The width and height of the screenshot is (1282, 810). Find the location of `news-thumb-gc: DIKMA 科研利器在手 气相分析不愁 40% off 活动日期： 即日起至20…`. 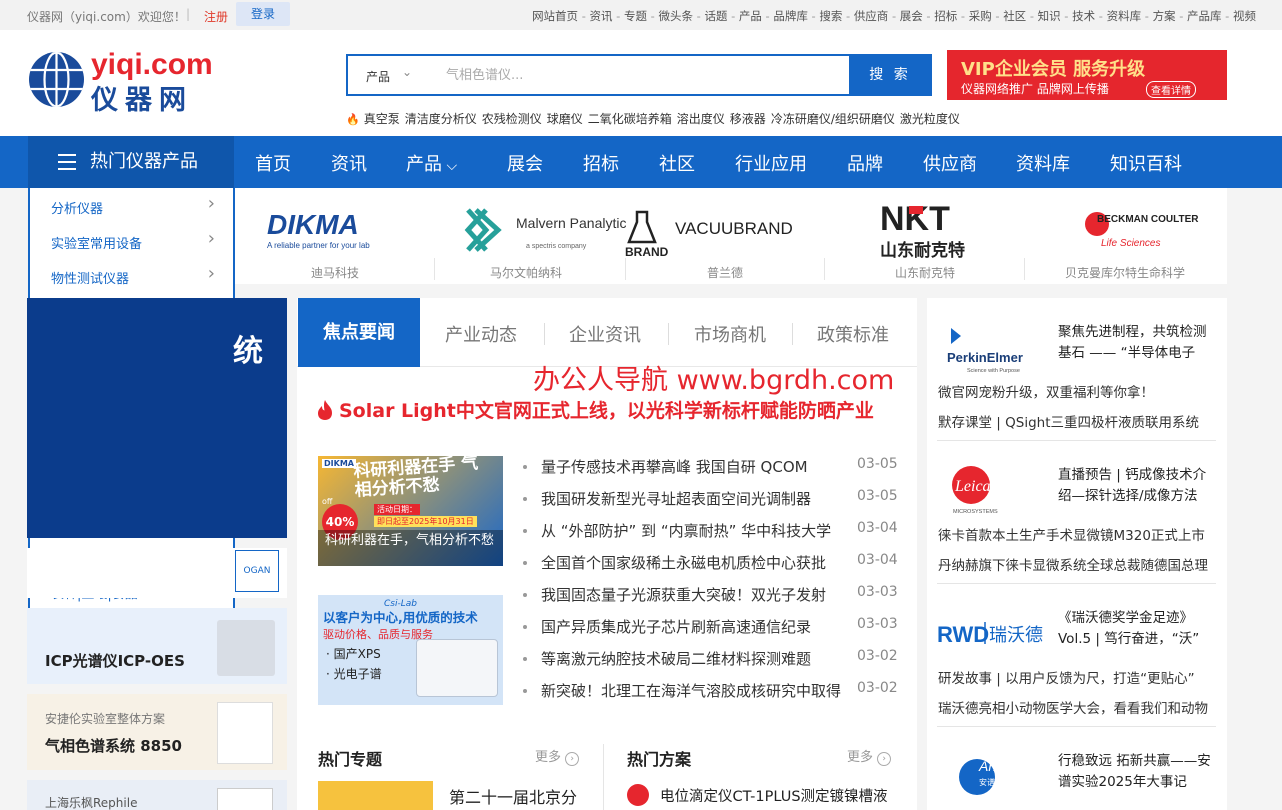

news-thumb-gc: DIKMA 科研利器在手 气相分析不愁 40% off 活动日期： 即日起至20… is located at coordinates (410, 511).